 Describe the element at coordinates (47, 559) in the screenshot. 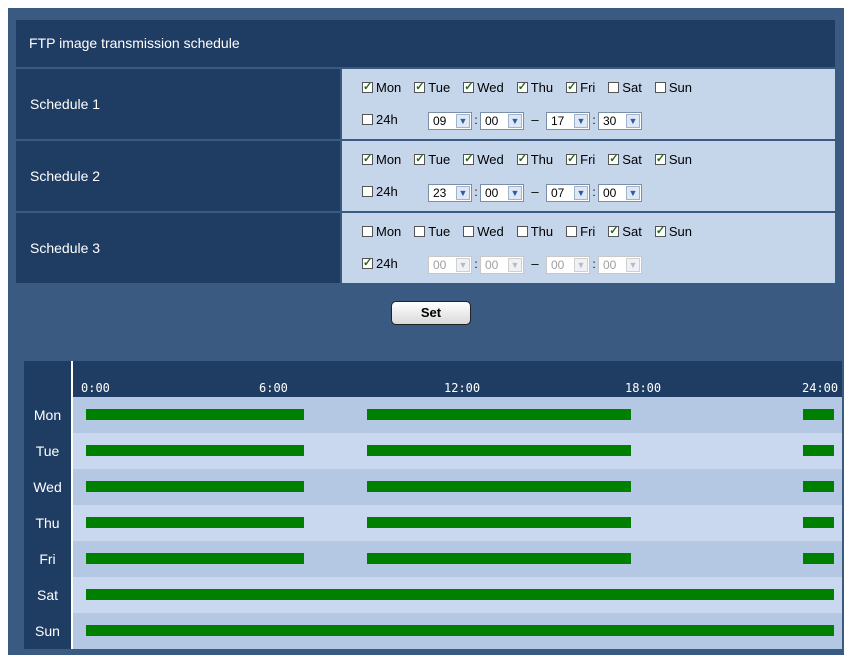

I see `timeline-day-label: Fri` at that location.